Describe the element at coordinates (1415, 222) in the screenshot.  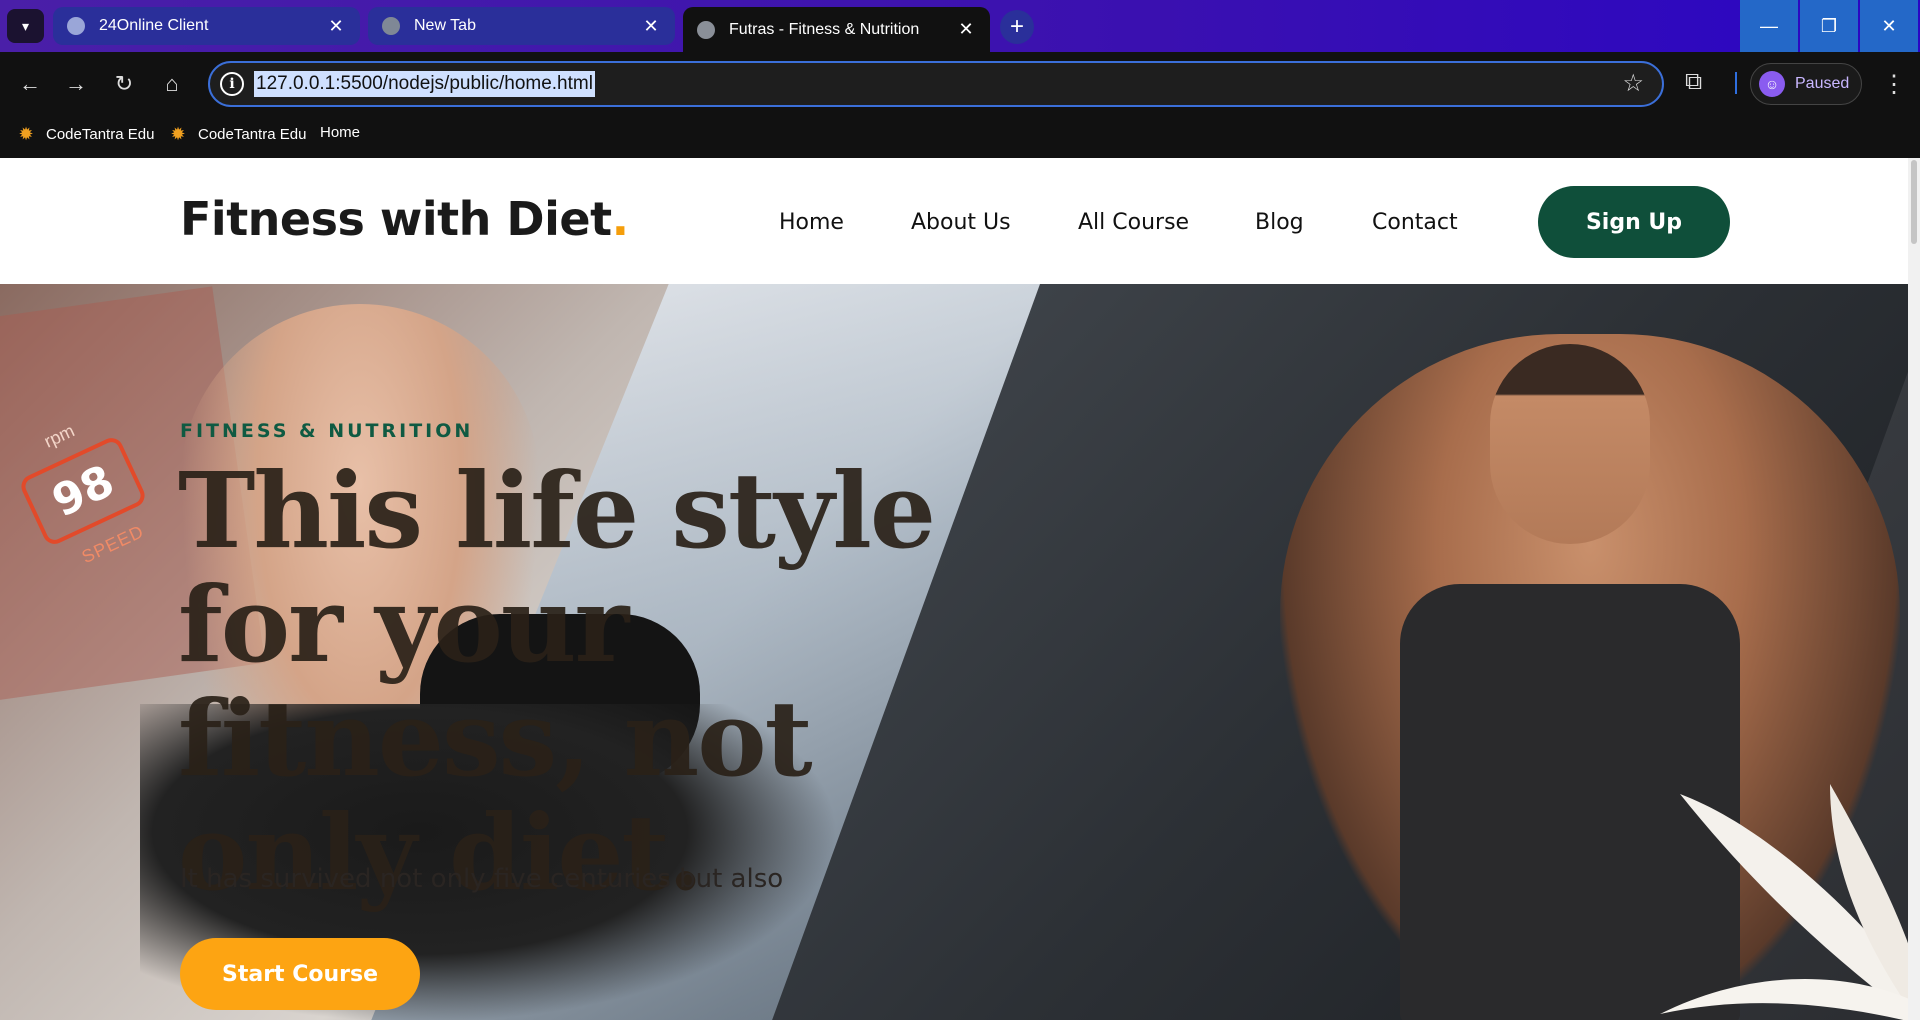
I see `nav-contact: Contact` at that location.